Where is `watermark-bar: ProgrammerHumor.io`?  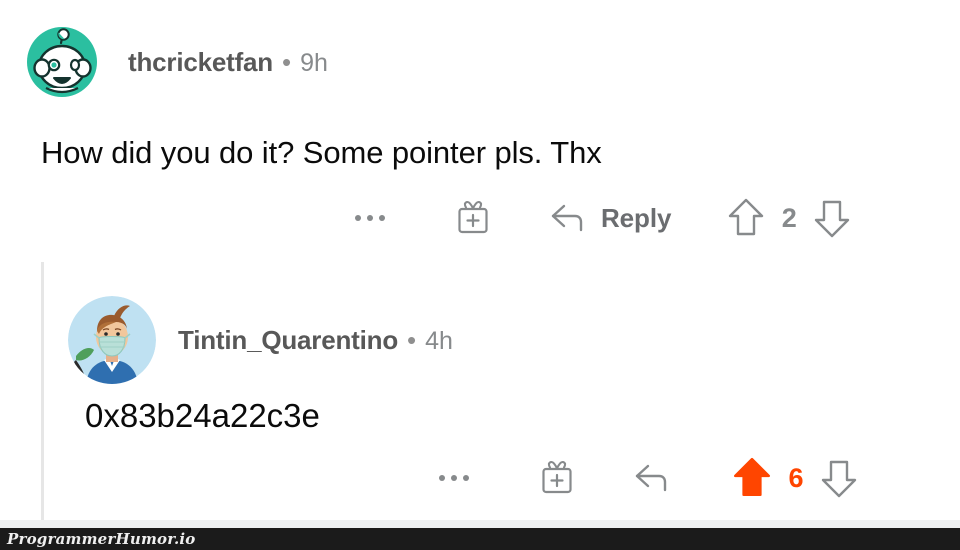
watermark-bar: ProgrammerHumor.io is located at coordinates (480, 539).